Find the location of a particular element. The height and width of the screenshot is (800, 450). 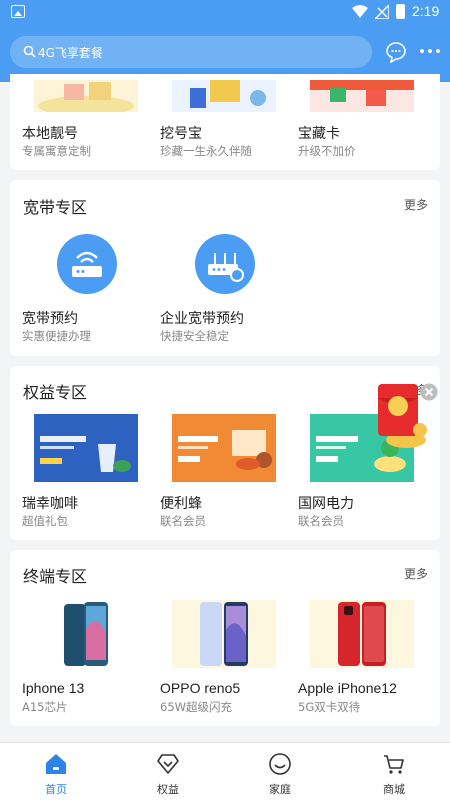

router-icon is located at coordinates (87, 264).